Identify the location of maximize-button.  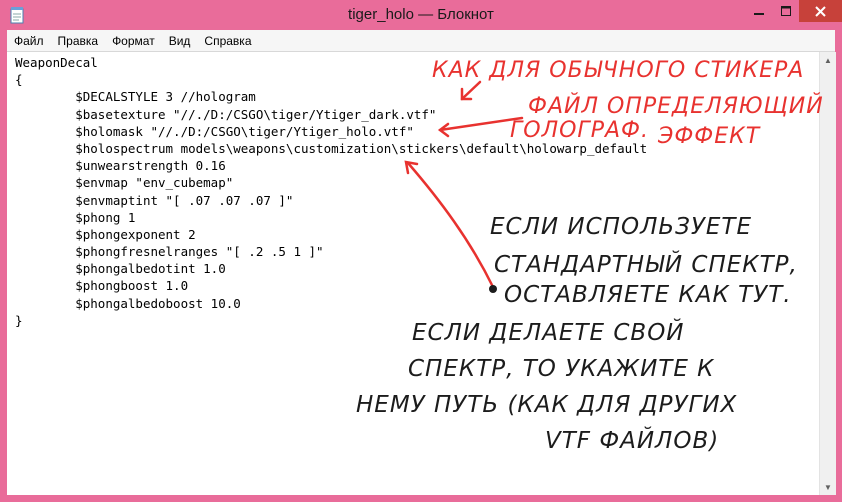
(786, 11).